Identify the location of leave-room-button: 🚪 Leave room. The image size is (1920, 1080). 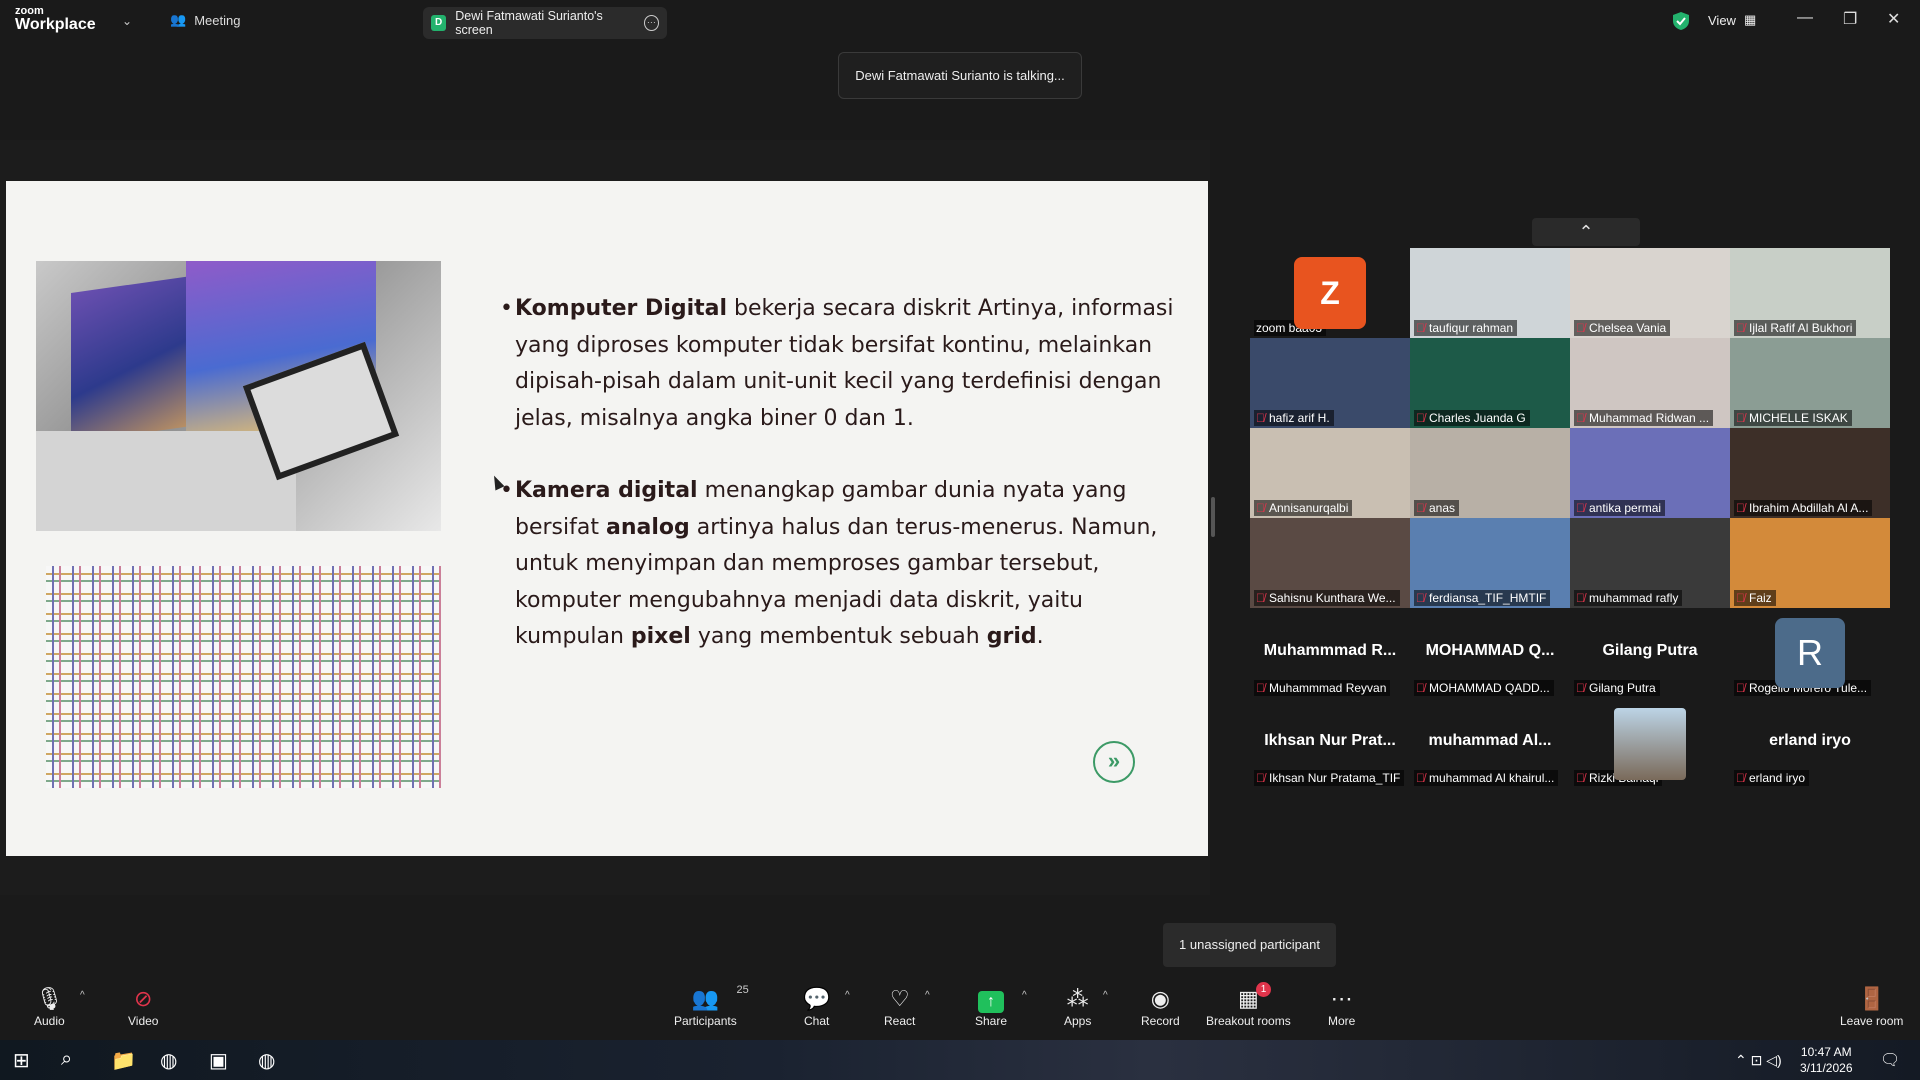
(1871, 1007).